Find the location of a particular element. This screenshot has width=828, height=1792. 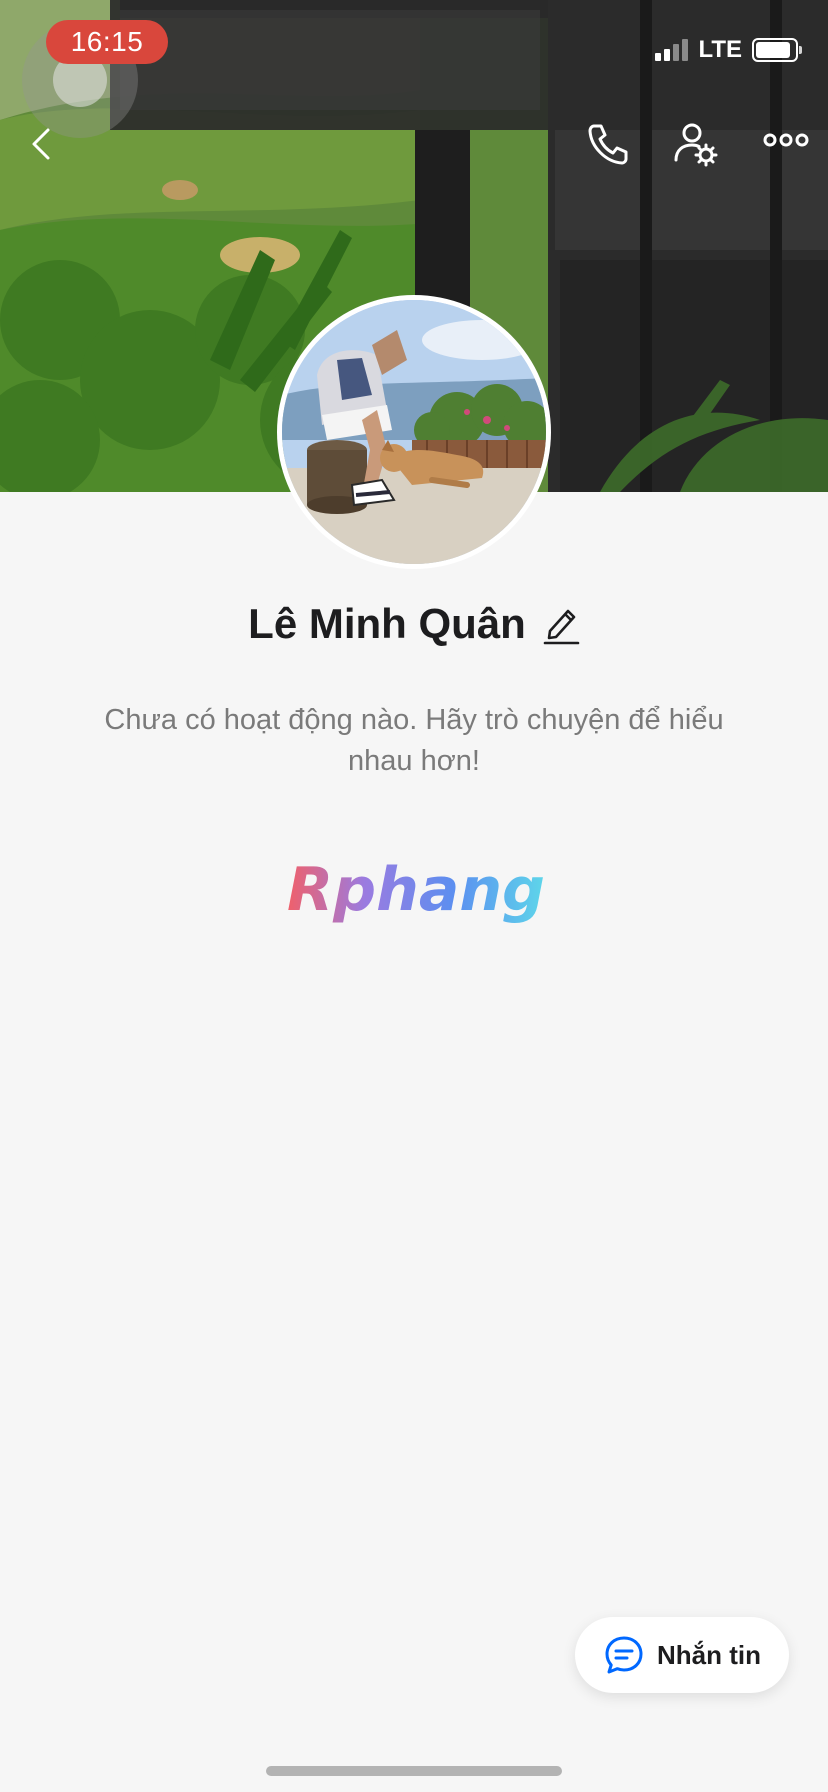

pencil-icon is located at coordinates (561, 624).